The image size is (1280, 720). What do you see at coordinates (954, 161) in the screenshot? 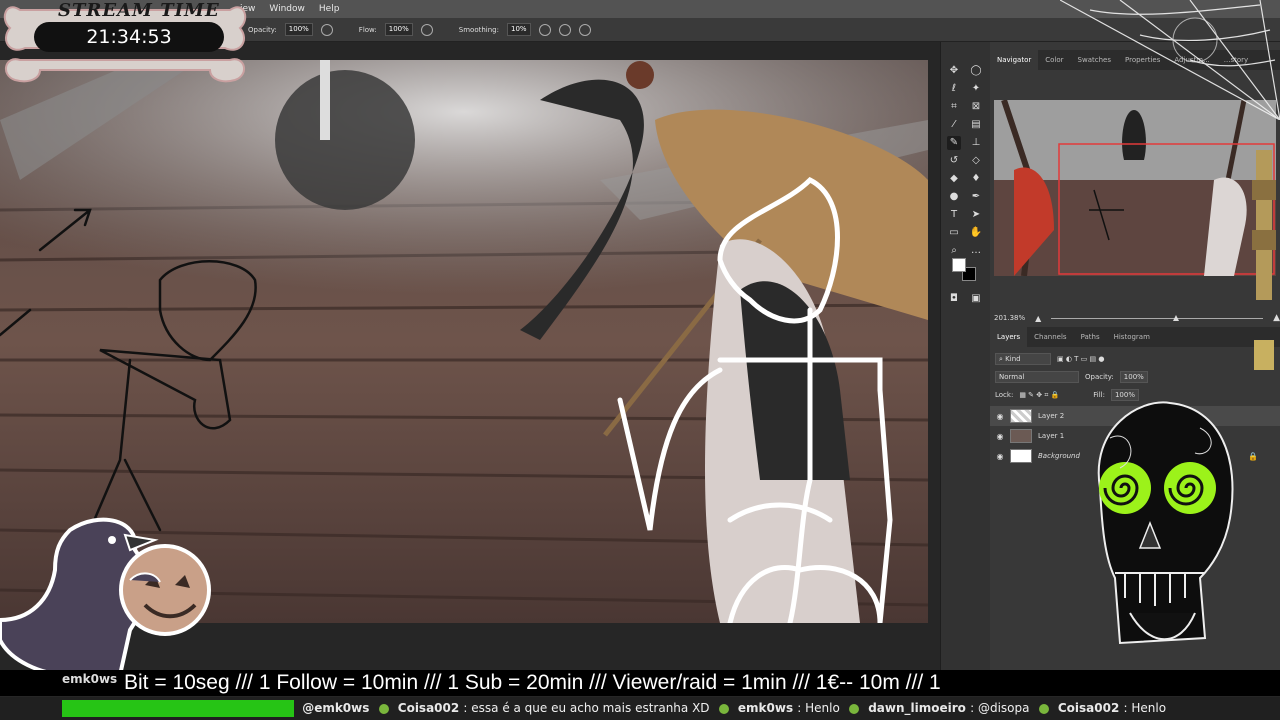
I see `history-brush-icon: ↺` at bounding box center [954, 161].